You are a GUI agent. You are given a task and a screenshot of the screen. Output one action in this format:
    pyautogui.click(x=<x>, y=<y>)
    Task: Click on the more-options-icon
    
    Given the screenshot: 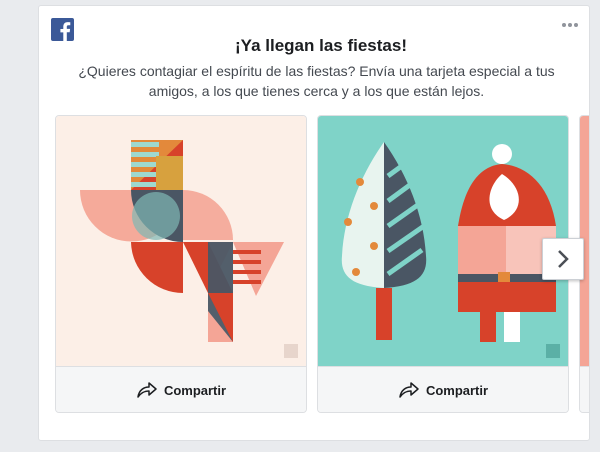 What is the action you would take?
    pyautogui.click(x=570, y=25)
    